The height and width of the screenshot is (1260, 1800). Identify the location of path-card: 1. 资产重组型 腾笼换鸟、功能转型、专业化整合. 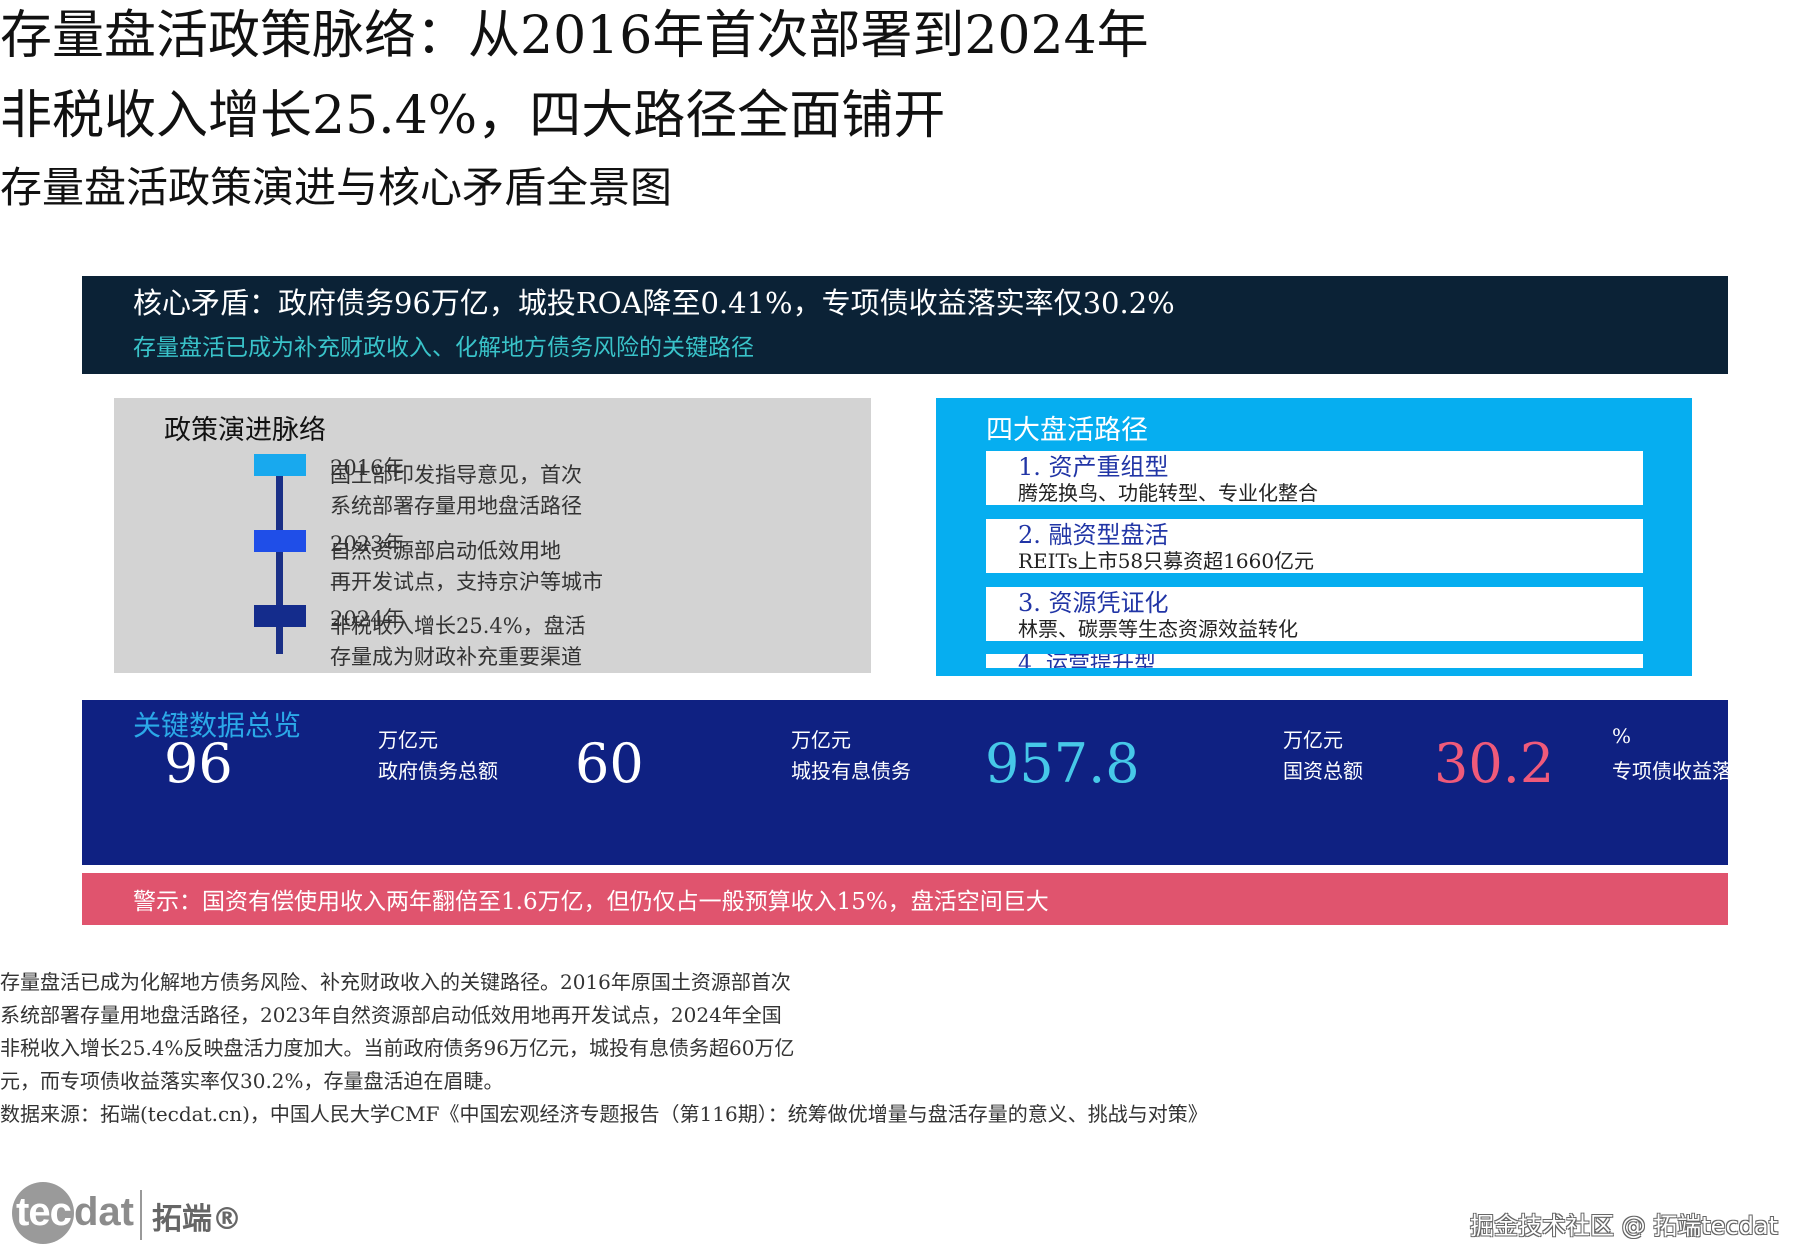
(1314, 478).